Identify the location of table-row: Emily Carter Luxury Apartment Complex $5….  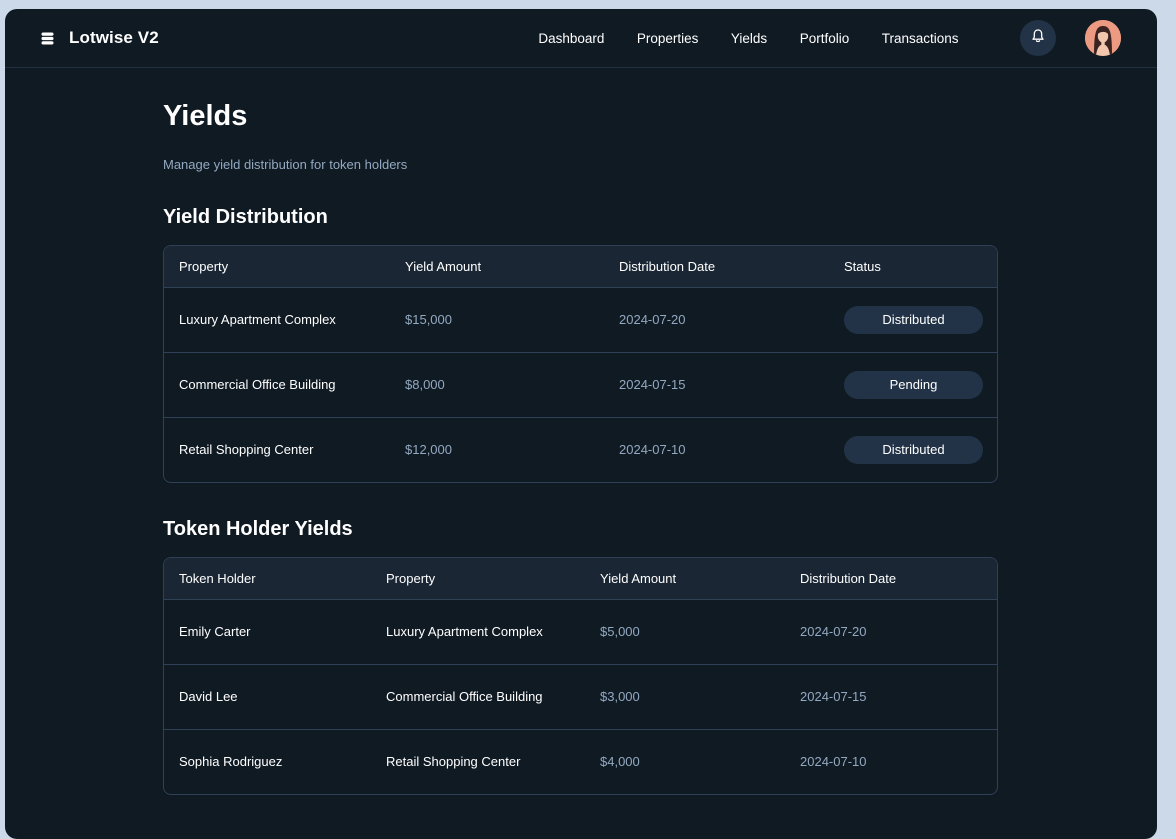
(580, 631).